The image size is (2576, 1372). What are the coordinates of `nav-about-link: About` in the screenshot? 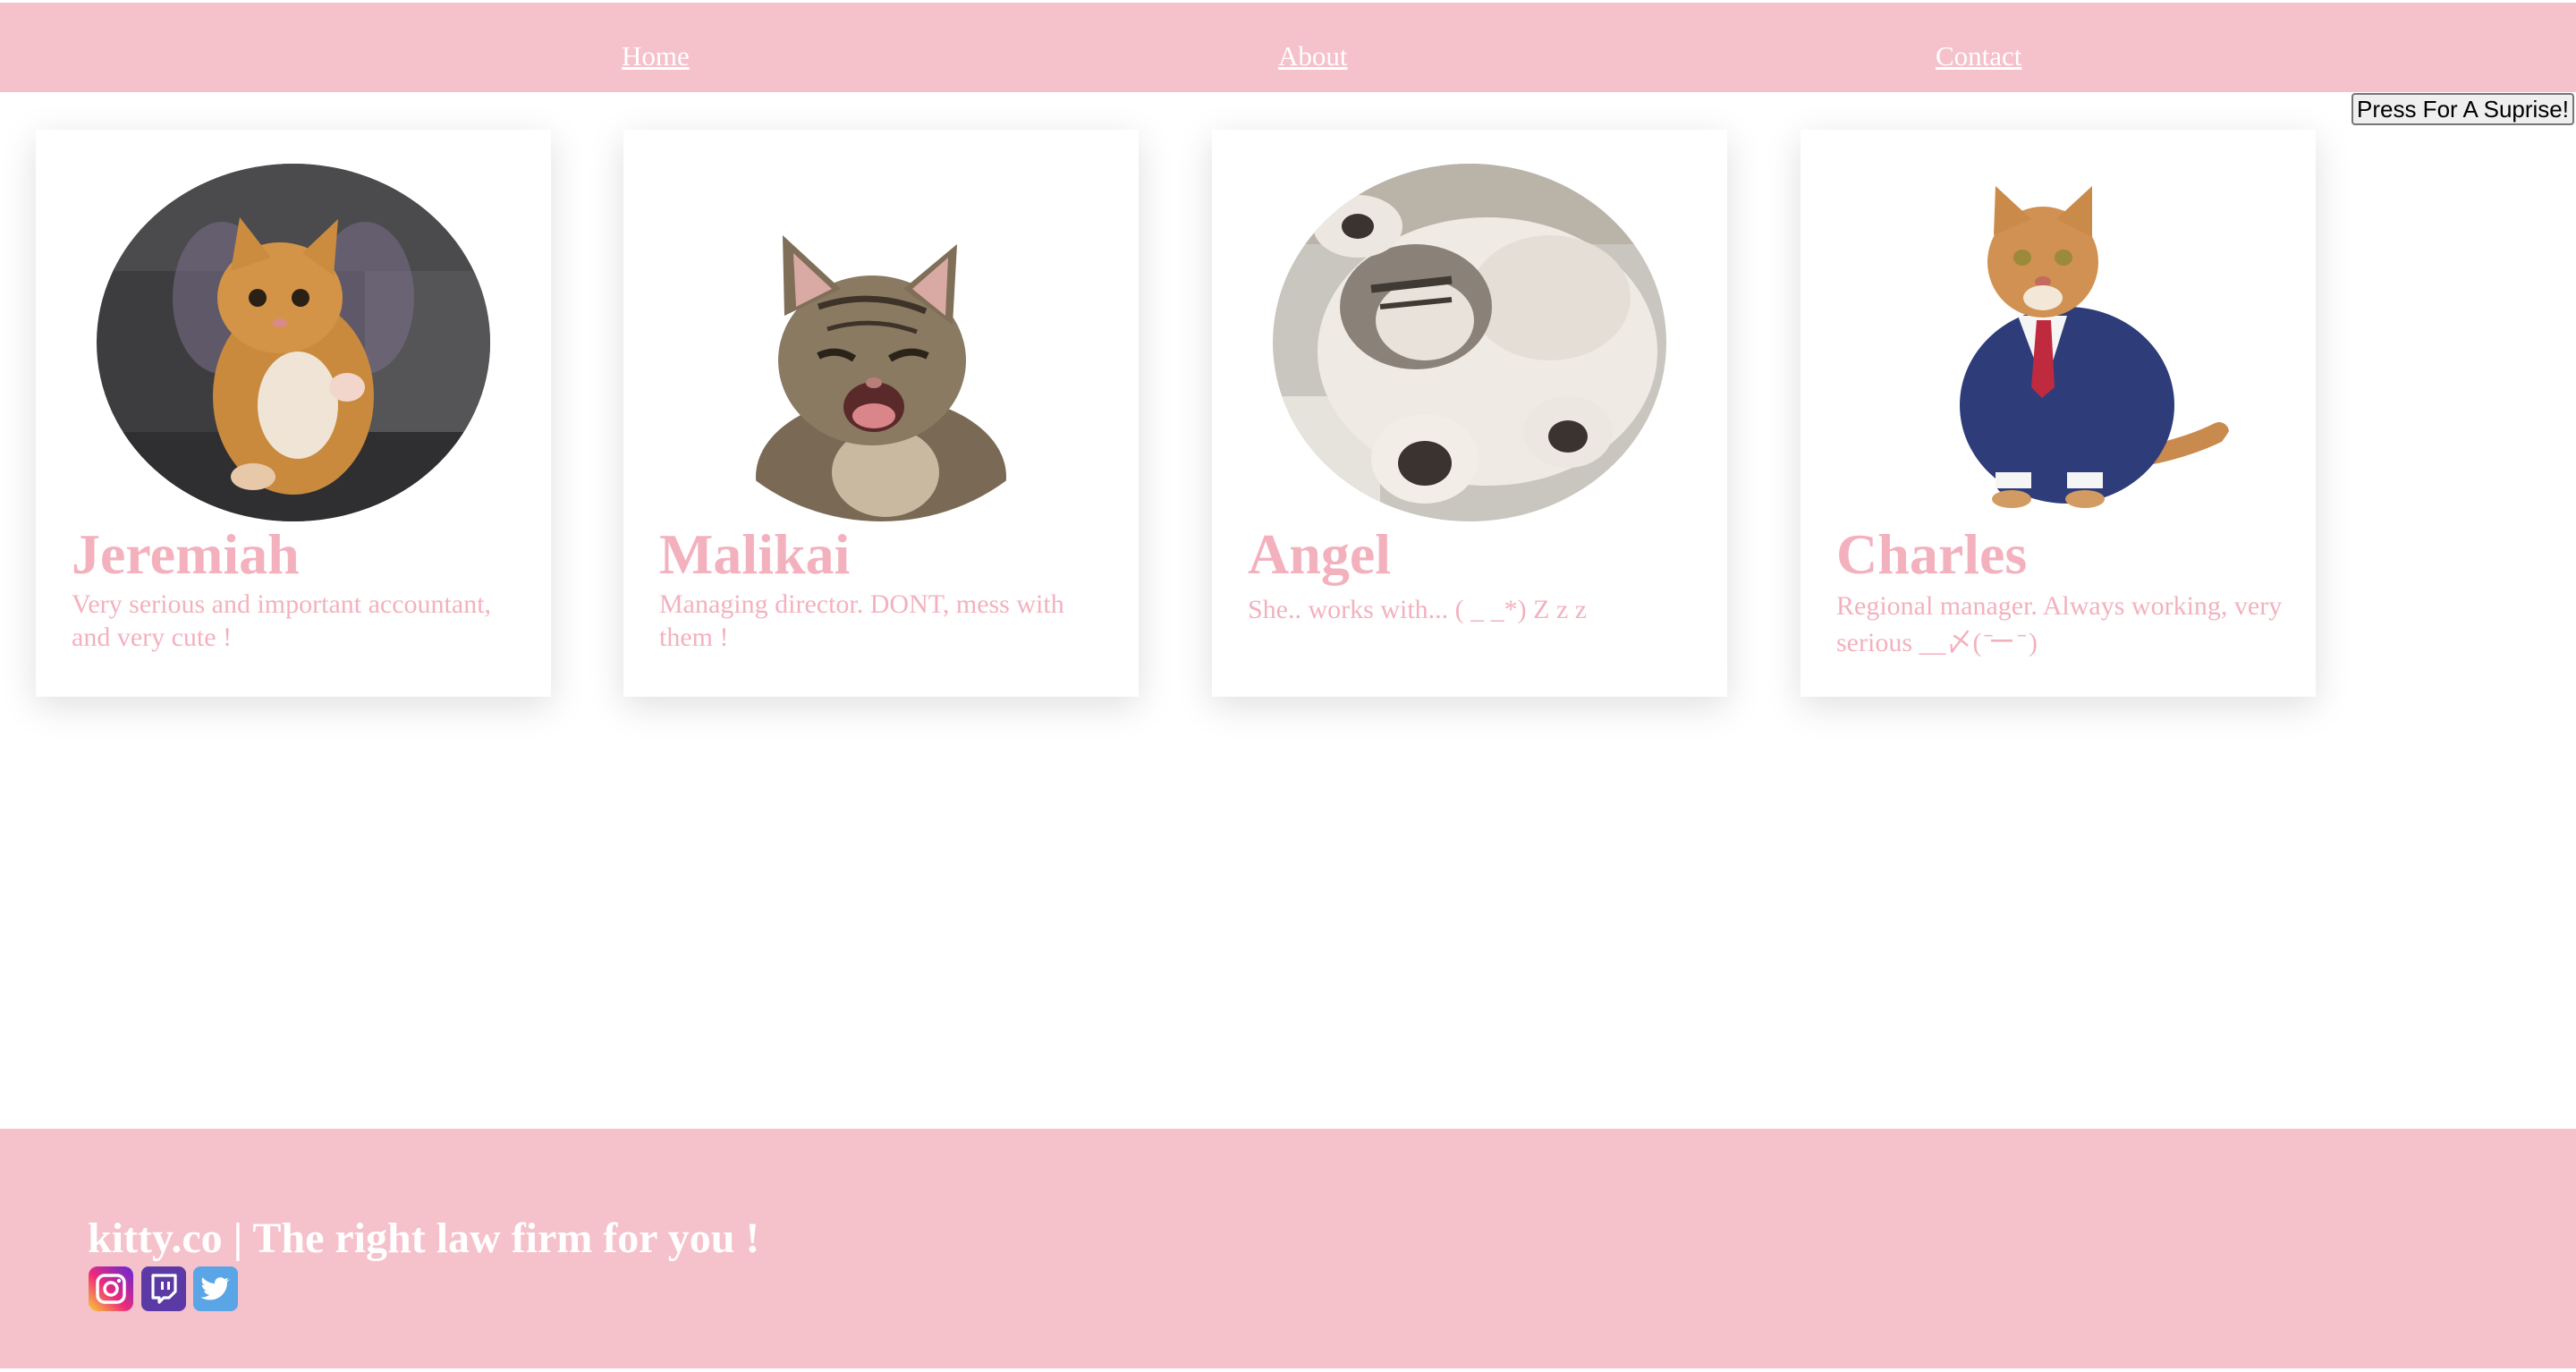 It's located at (1313, 56).